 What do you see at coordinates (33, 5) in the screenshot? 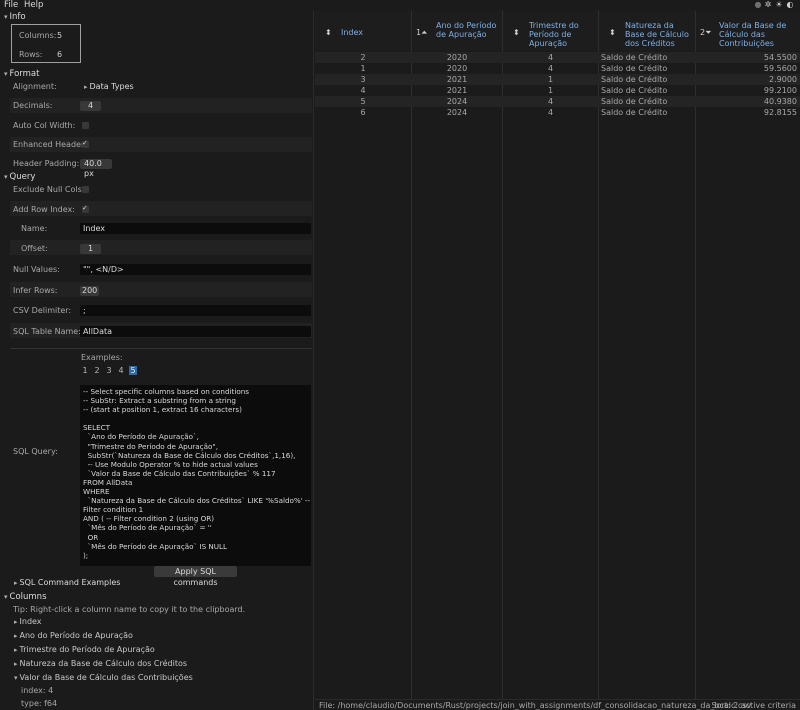
I see `menu-help: Help` at bounding box center [33, 5].